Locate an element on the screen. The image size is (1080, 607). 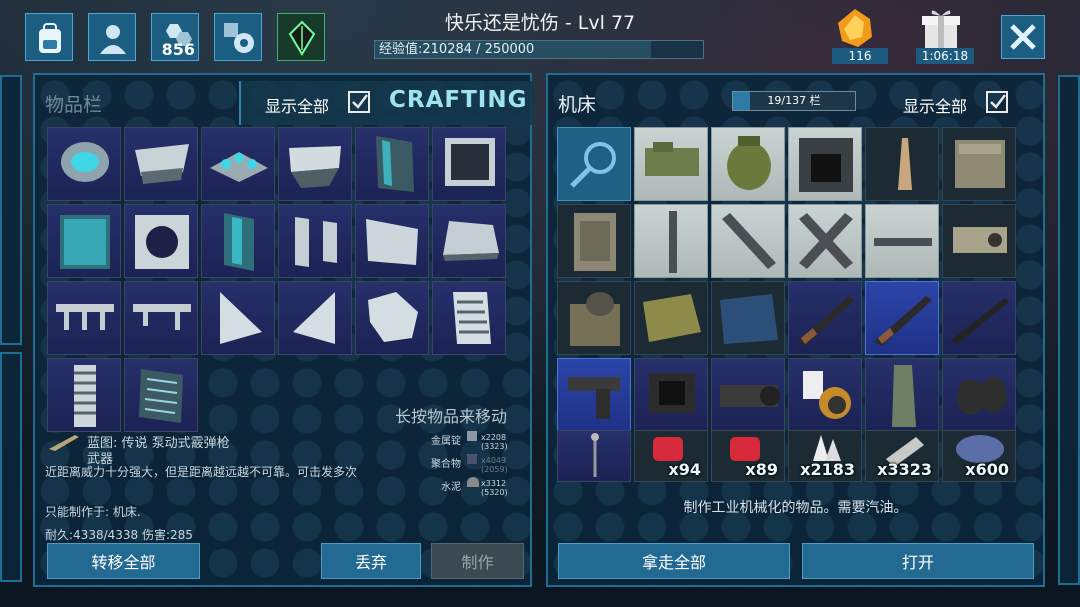
tek-crystal-icon is located at coordinates (302, 38).